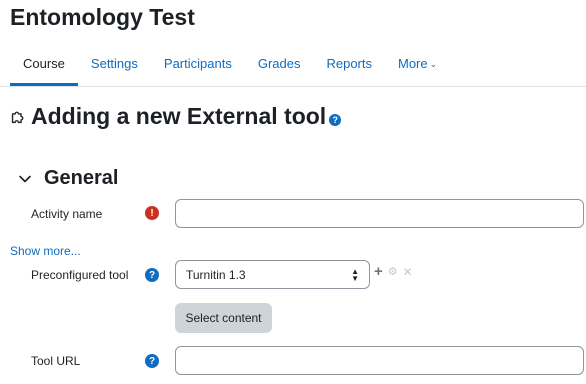 This screenshot has height=384, width=586. Describe the element at coordinates (17, 117) in the screenshot. I see `puzzle-icon` at that location.